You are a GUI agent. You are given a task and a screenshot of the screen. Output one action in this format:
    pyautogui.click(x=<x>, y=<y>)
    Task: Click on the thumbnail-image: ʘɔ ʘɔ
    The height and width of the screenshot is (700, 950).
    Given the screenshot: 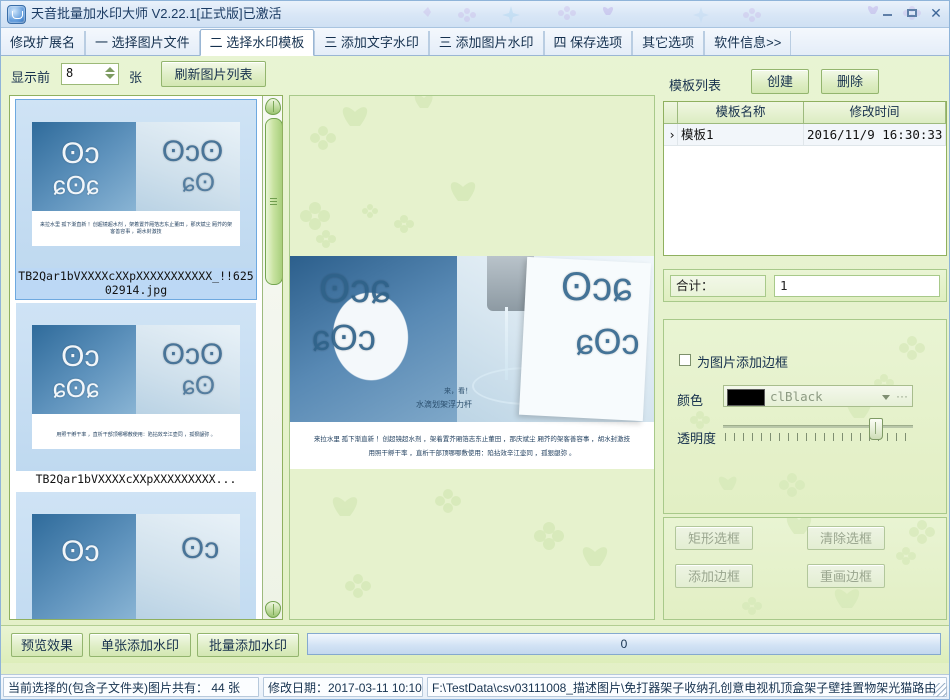 What is the action you would take?
    pyautogui.click(x=136, y=555)
    